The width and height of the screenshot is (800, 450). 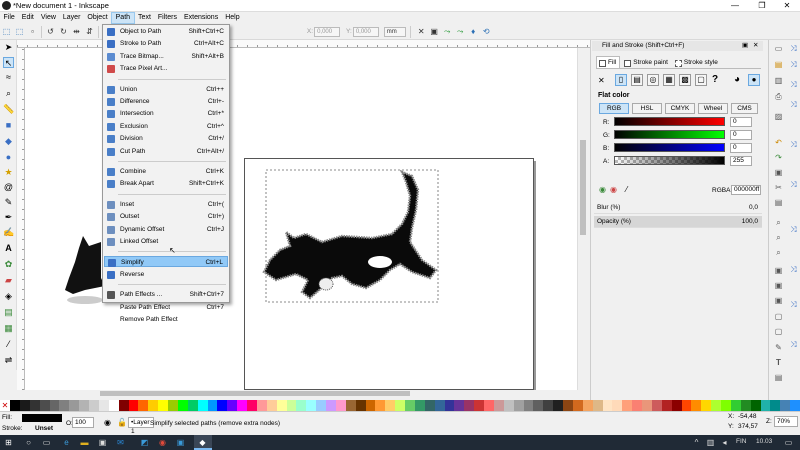 What do you see at coordinates (715, 79) in the screenshot?
I see `unset-paint-icon: ?` at bounding box center [715, 79].